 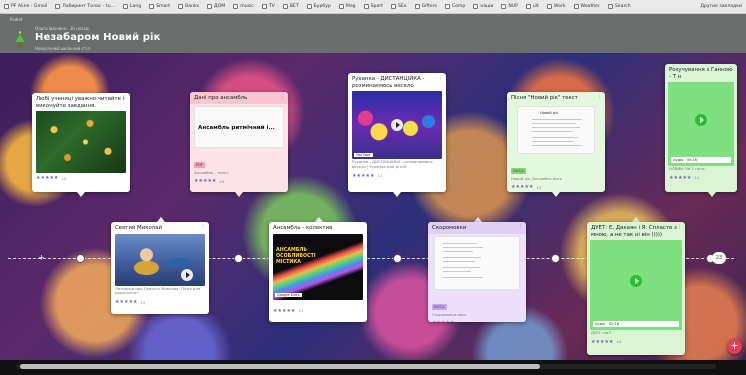 What do you see at coordinates (590, 6) in the screenshot?
I see `bookmark-label: Weather` at bounding box center [590, 6].